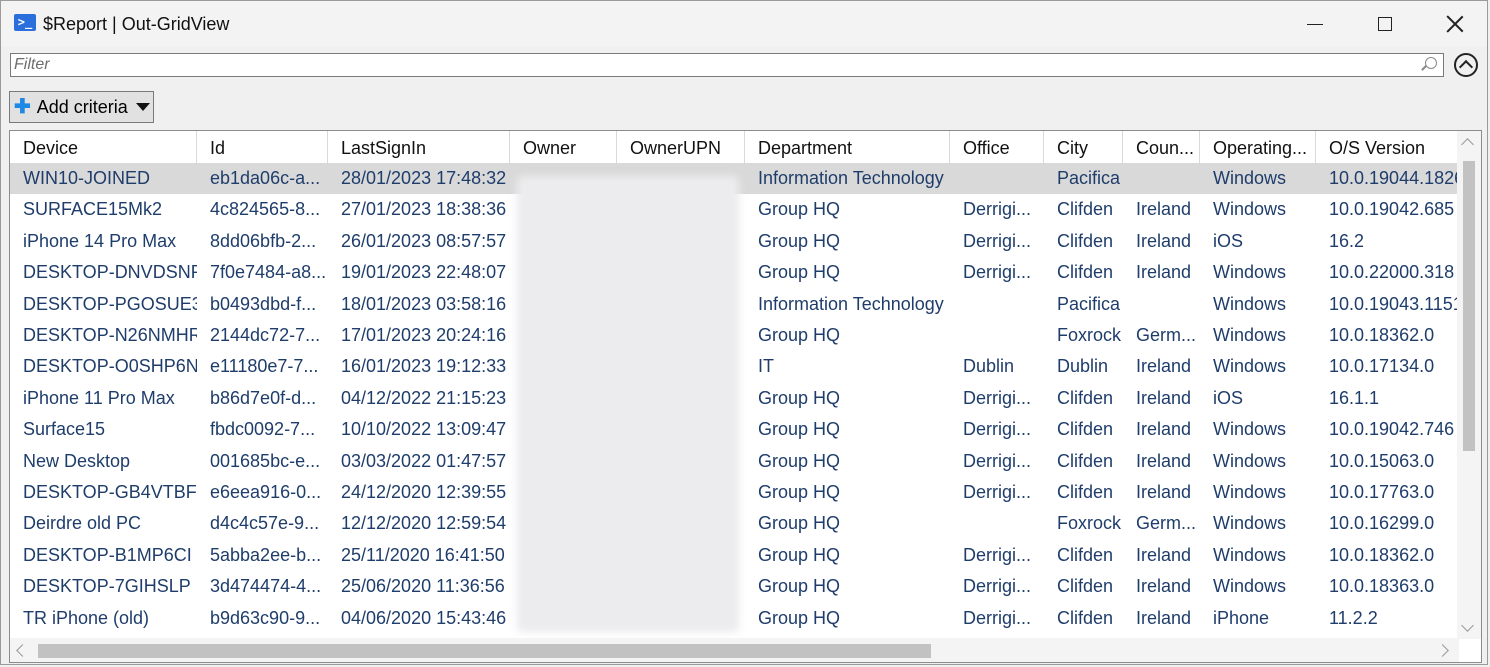 This screenshot has width=1490, height=667. I want to click on table-cell: 25/06/2020 11:36:56, so click(423, 586).